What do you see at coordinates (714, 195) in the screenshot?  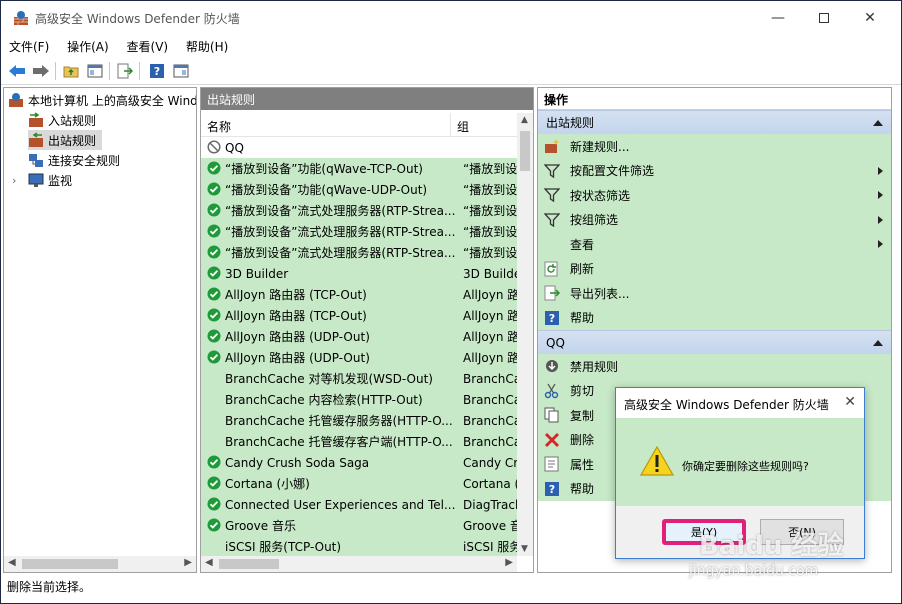 I see `action-item: 按状态筛选` at bounding box center [714, 195].